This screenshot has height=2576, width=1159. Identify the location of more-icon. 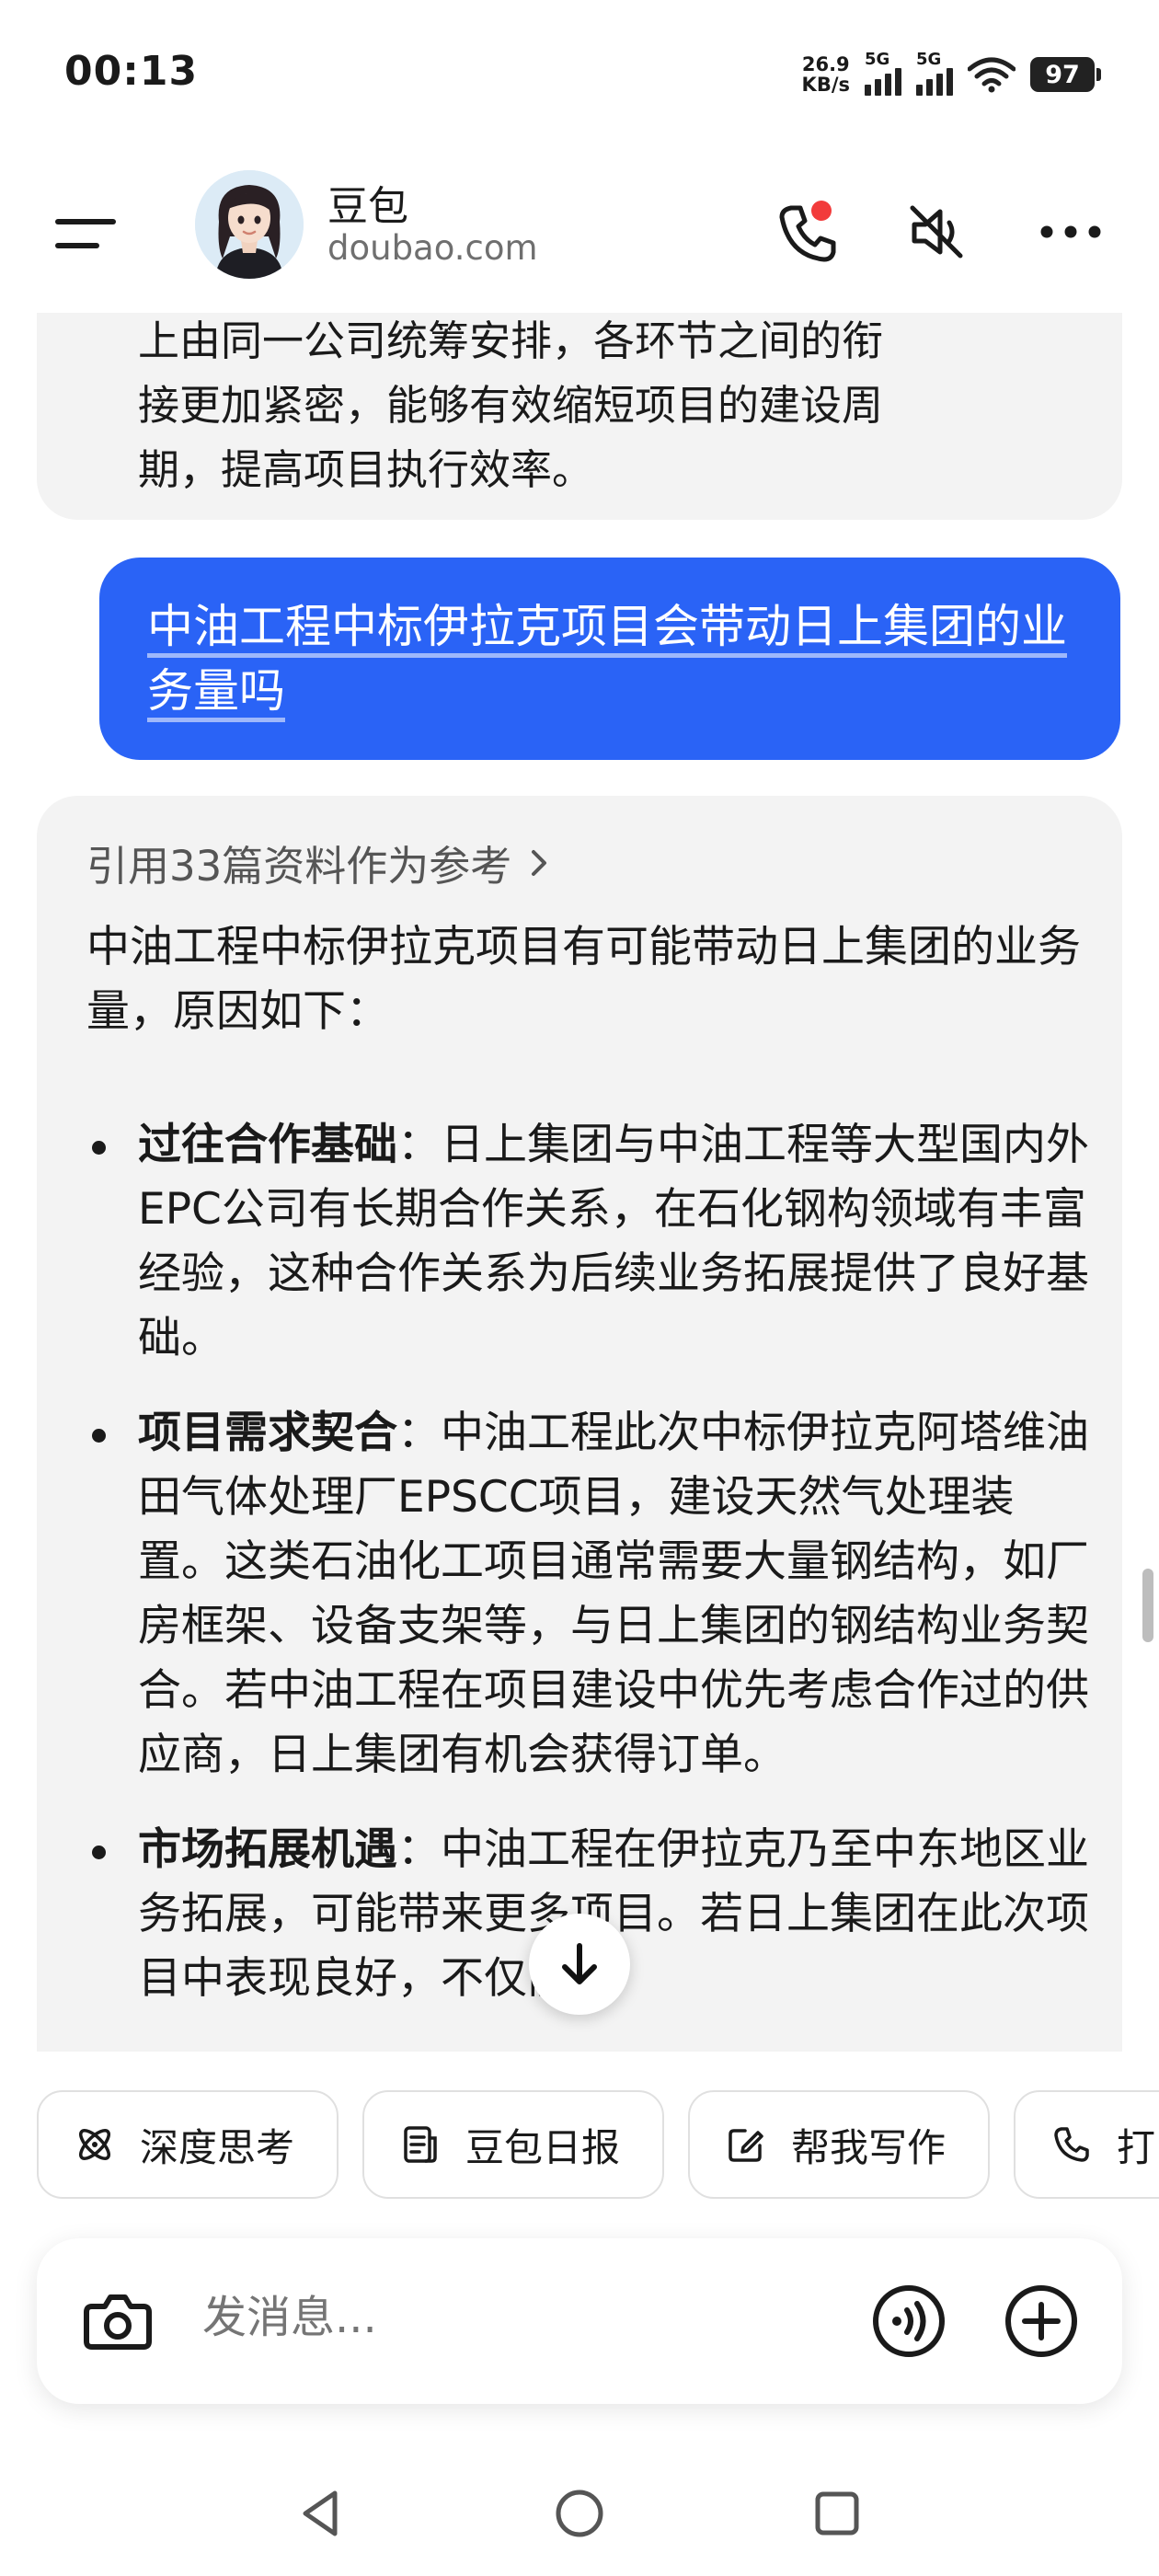
(1070, 232).